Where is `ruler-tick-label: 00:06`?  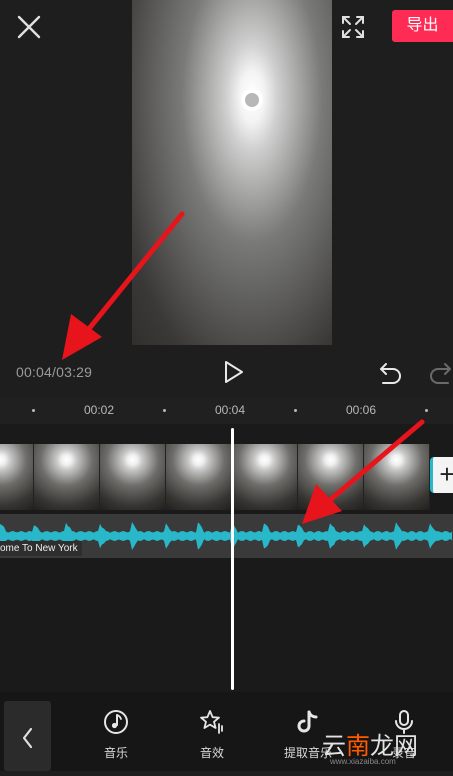 ruler-tick-label: 00:06 is located at coordinates (361, 410).